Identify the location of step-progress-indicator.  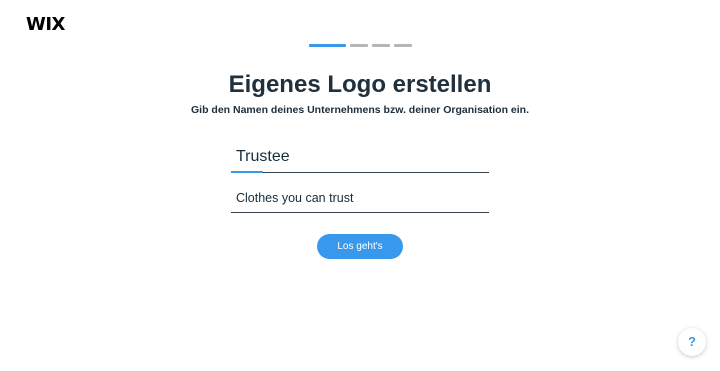
(360, 45).